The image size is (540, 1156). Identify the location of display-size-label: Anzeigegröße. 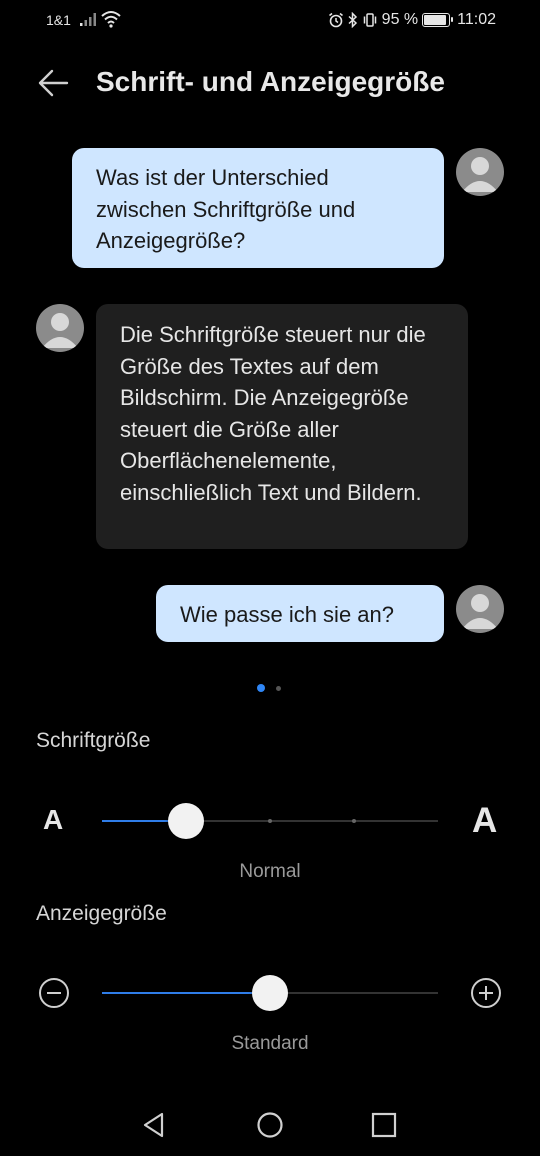
(101, 913).